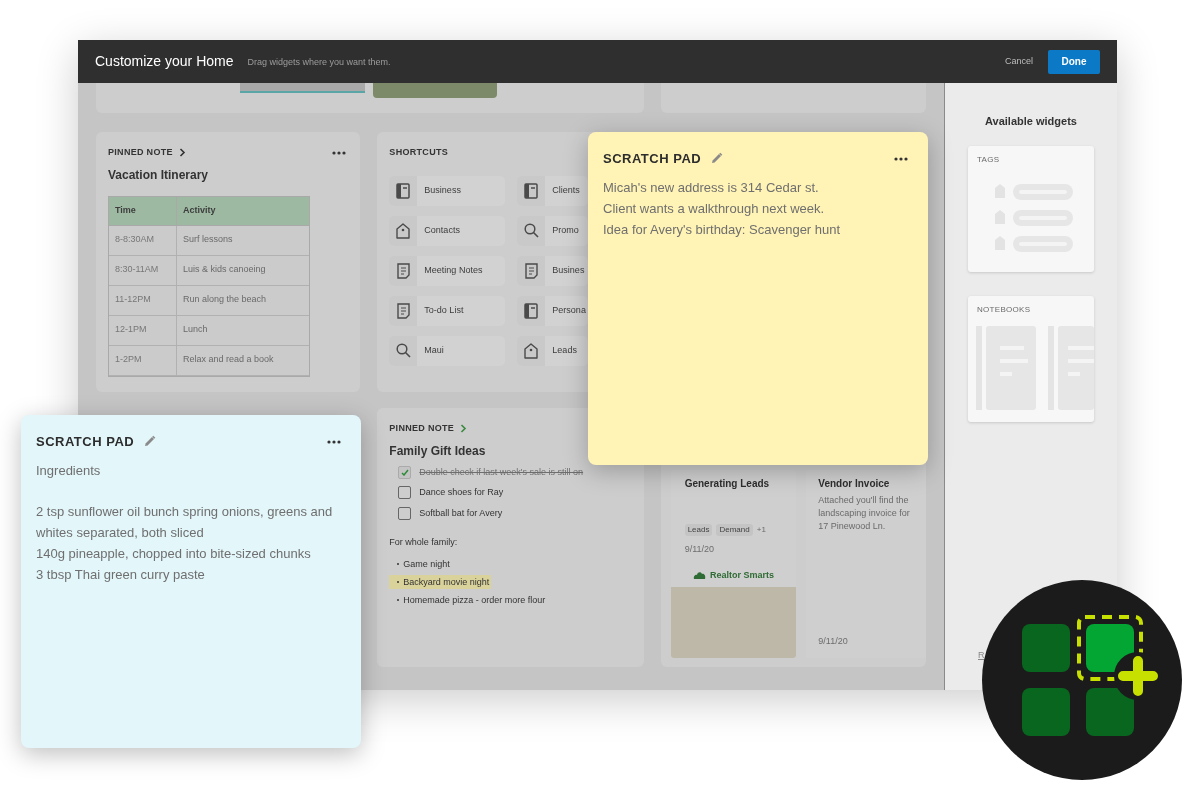  What do you see at coordinates (438, 451) in the screenshot?
I see `note-title: Family Gift Ideas` at bounding box center [438, 451].